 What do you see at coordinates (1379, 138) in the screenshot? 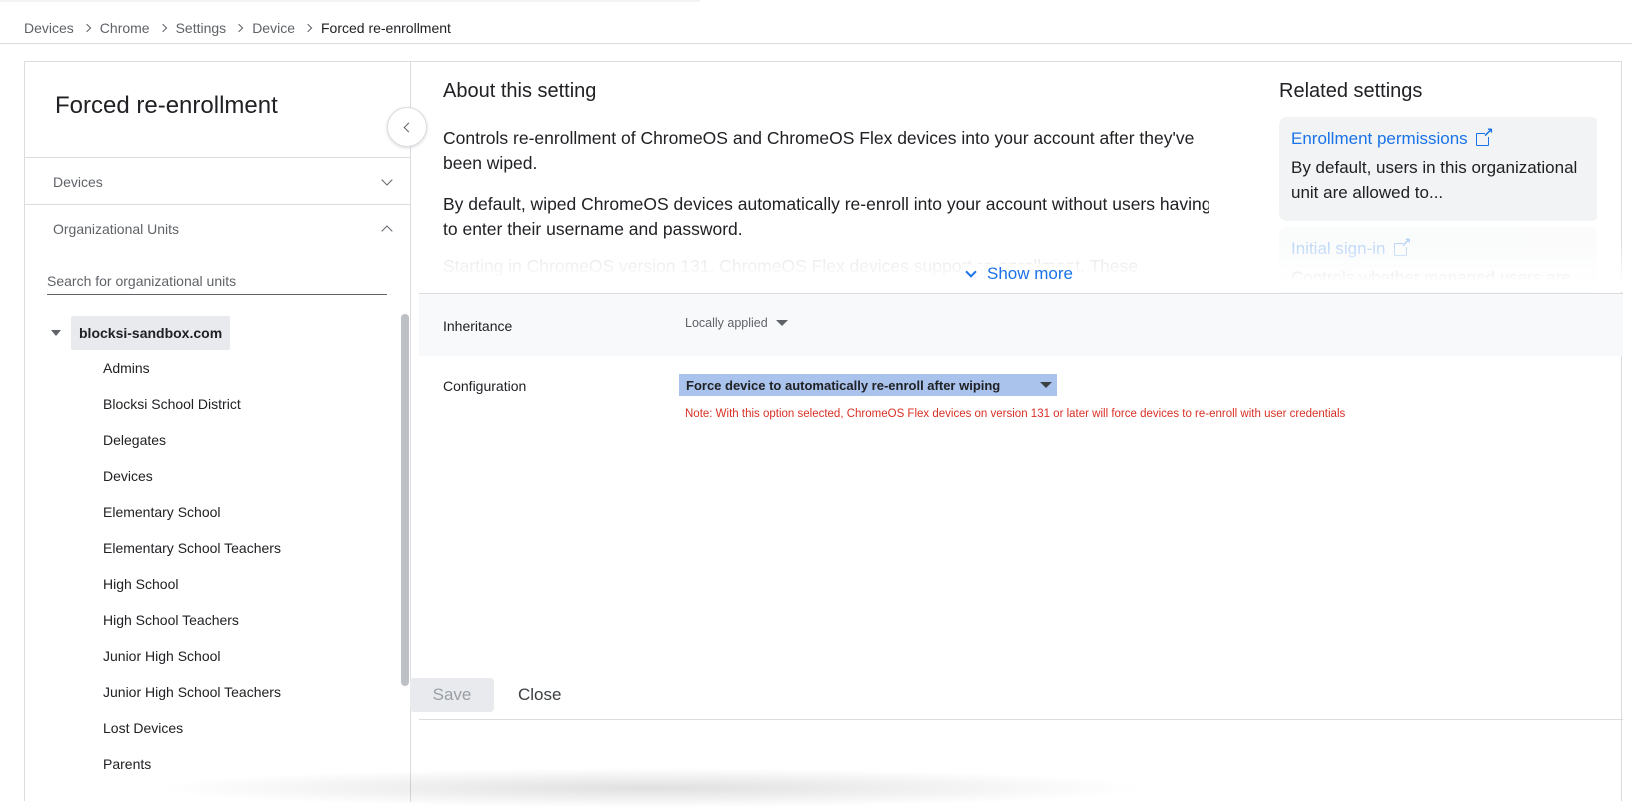
I see `related-link-label: Enrollment permissions` at bounding box center [1379, 138].